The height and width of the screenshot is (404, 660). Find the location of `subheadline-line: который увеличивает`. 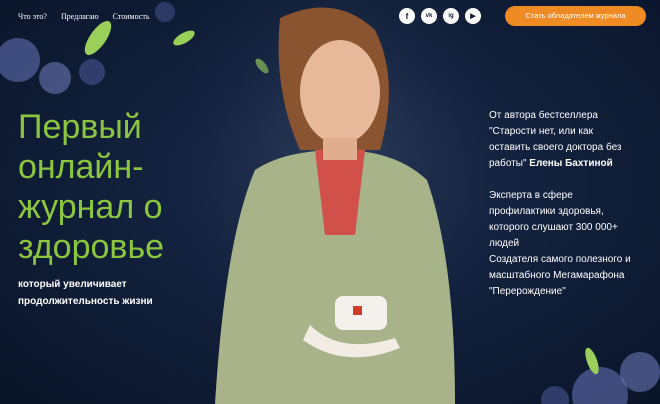

subheadline-line: который увеличивает is located at coordinates (72, 284).